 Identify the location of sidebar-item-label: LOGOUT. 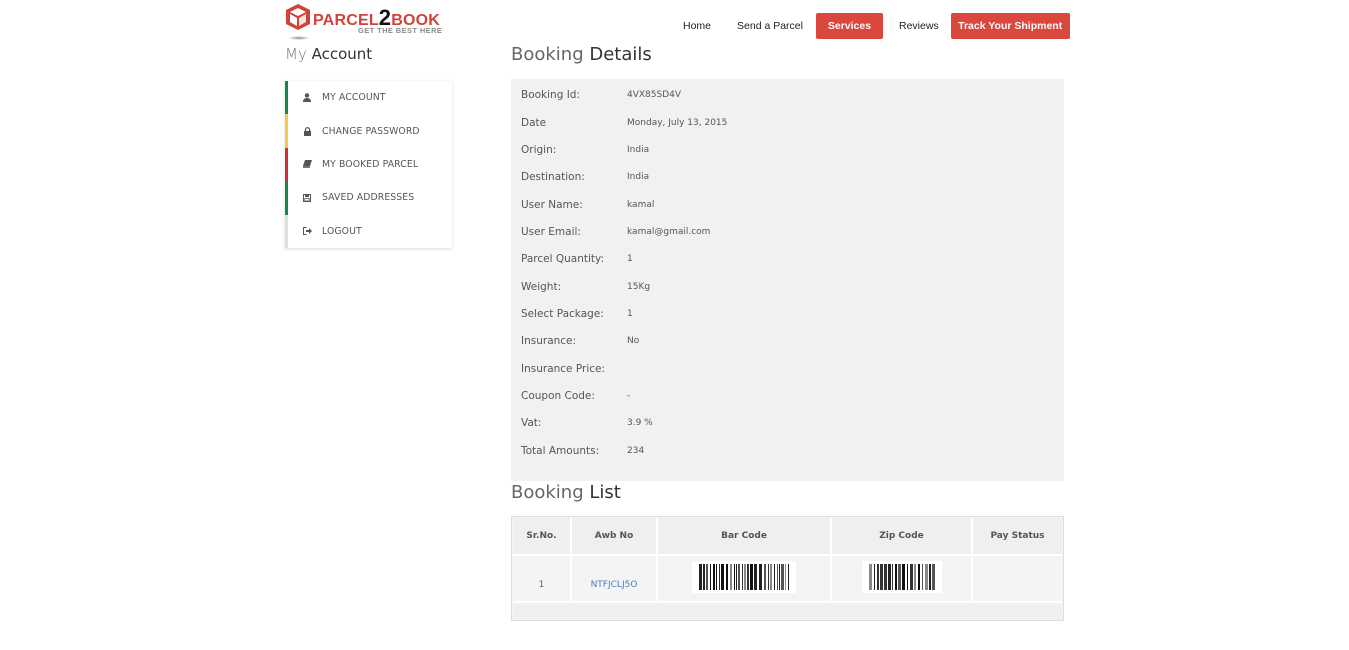
(342, 231).